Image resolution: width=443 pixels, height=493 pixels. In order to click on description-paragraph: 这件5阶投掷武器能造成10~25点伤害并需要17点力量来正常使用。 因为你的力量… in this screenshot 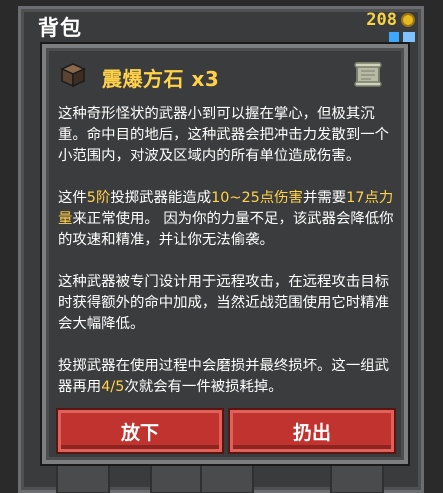, I will do `click(226, 219)`.